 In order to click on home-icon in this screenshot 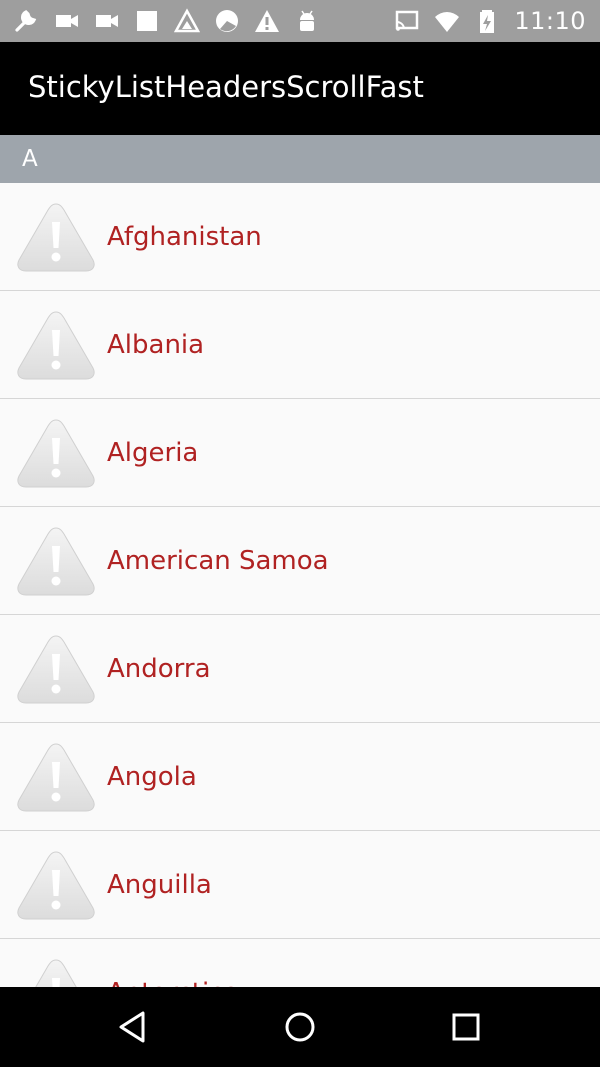, I will do `click(300, 1027)`.